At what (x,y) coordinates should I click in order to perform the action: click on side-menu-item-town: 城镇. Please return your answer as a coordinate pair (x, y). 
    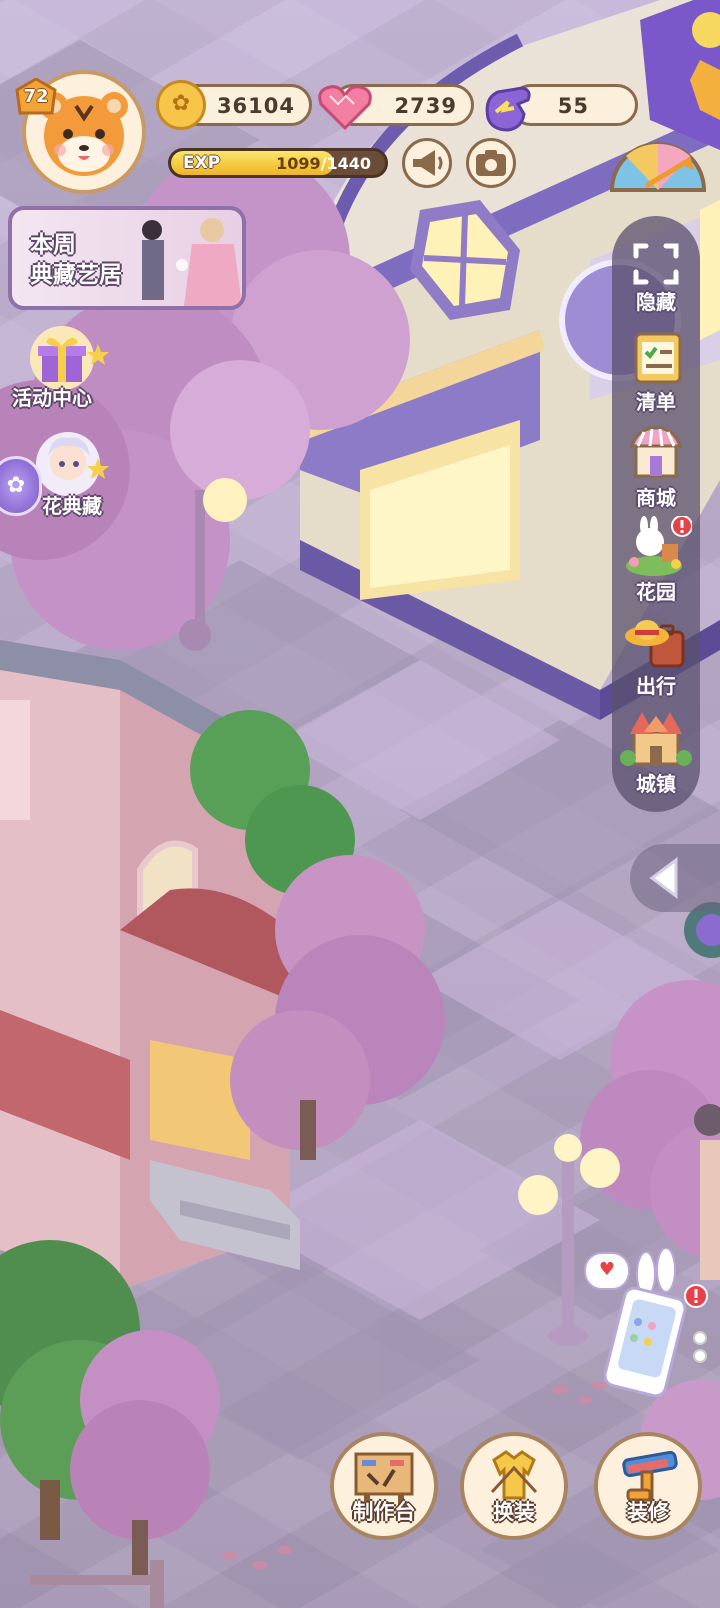
    Looking at the image, I should click on (656, 754).